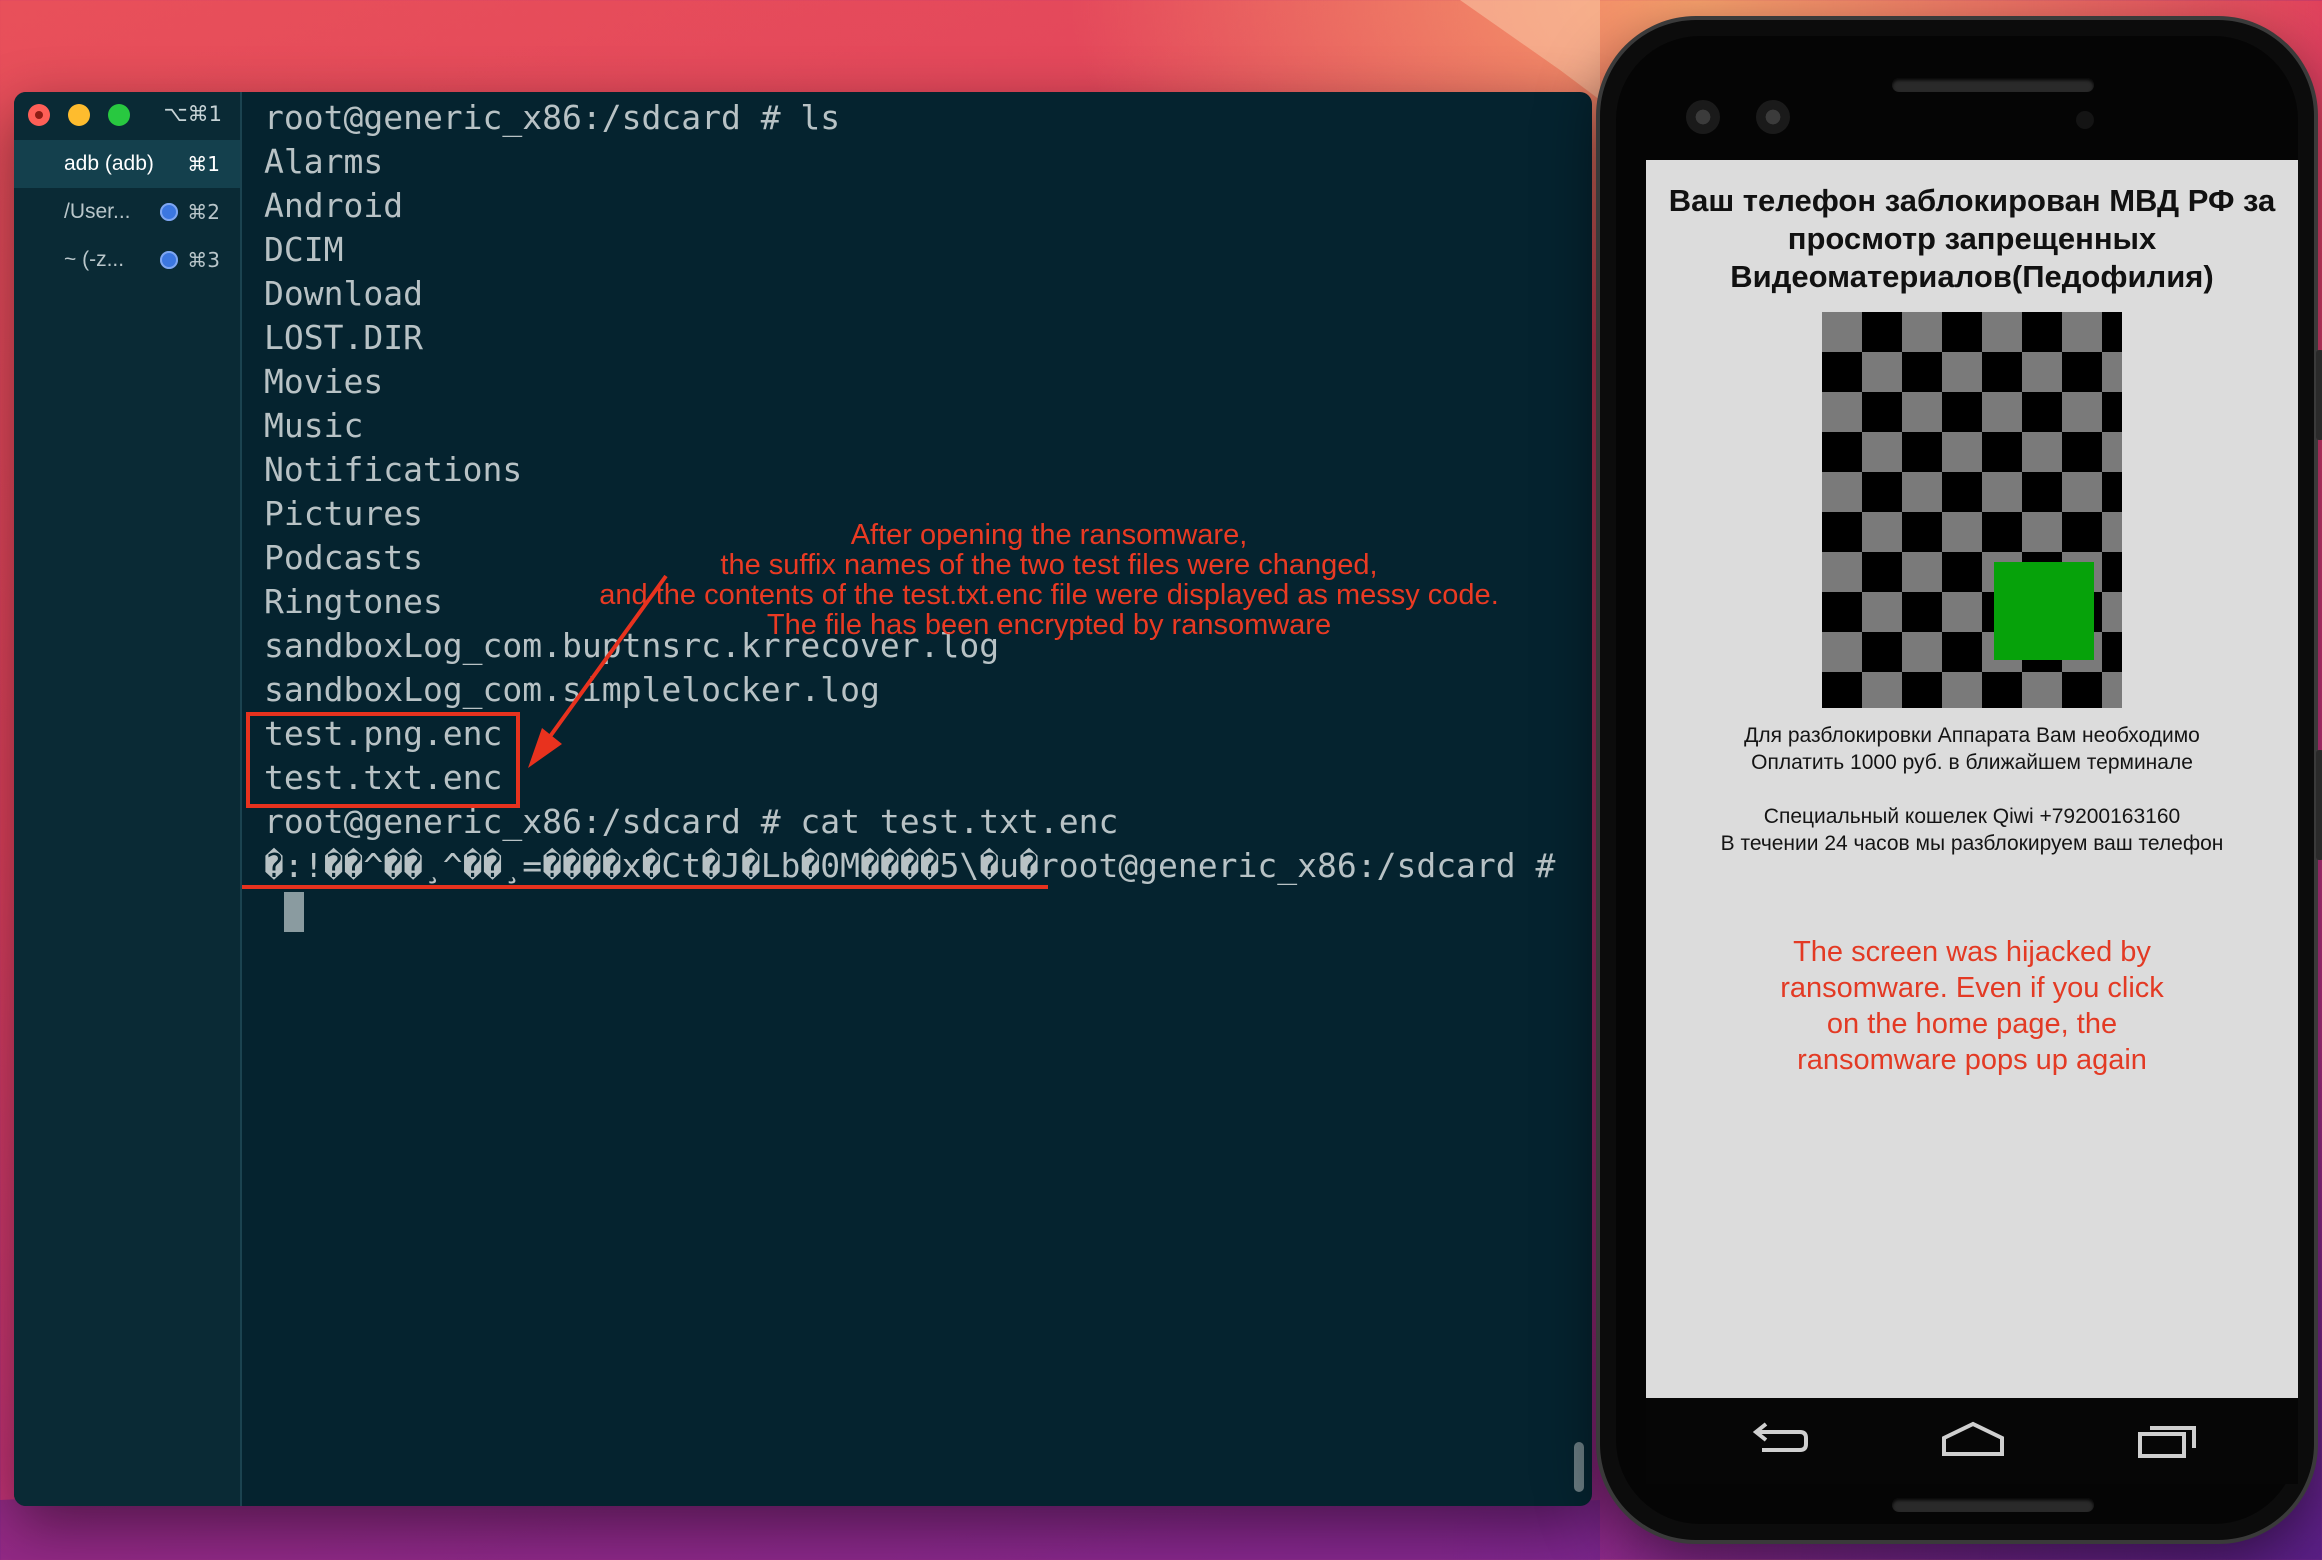 This screenshot has width=2322, height=1560. Describe the element at coordinates (304, 249) in the screenshot. I see `terminal-line: DCIM` at that location.